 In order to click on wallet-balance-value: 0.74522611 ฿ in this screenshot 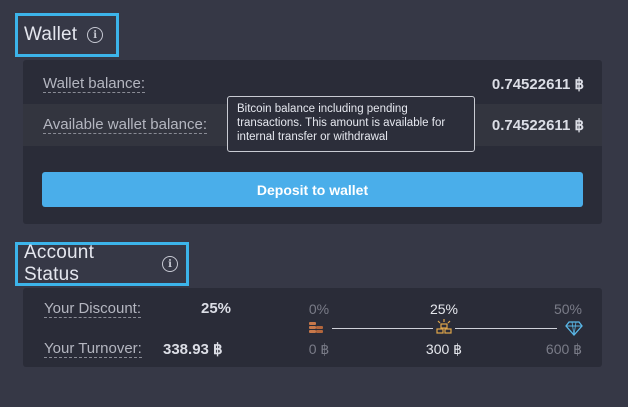, I will do `click(537, 84)`.